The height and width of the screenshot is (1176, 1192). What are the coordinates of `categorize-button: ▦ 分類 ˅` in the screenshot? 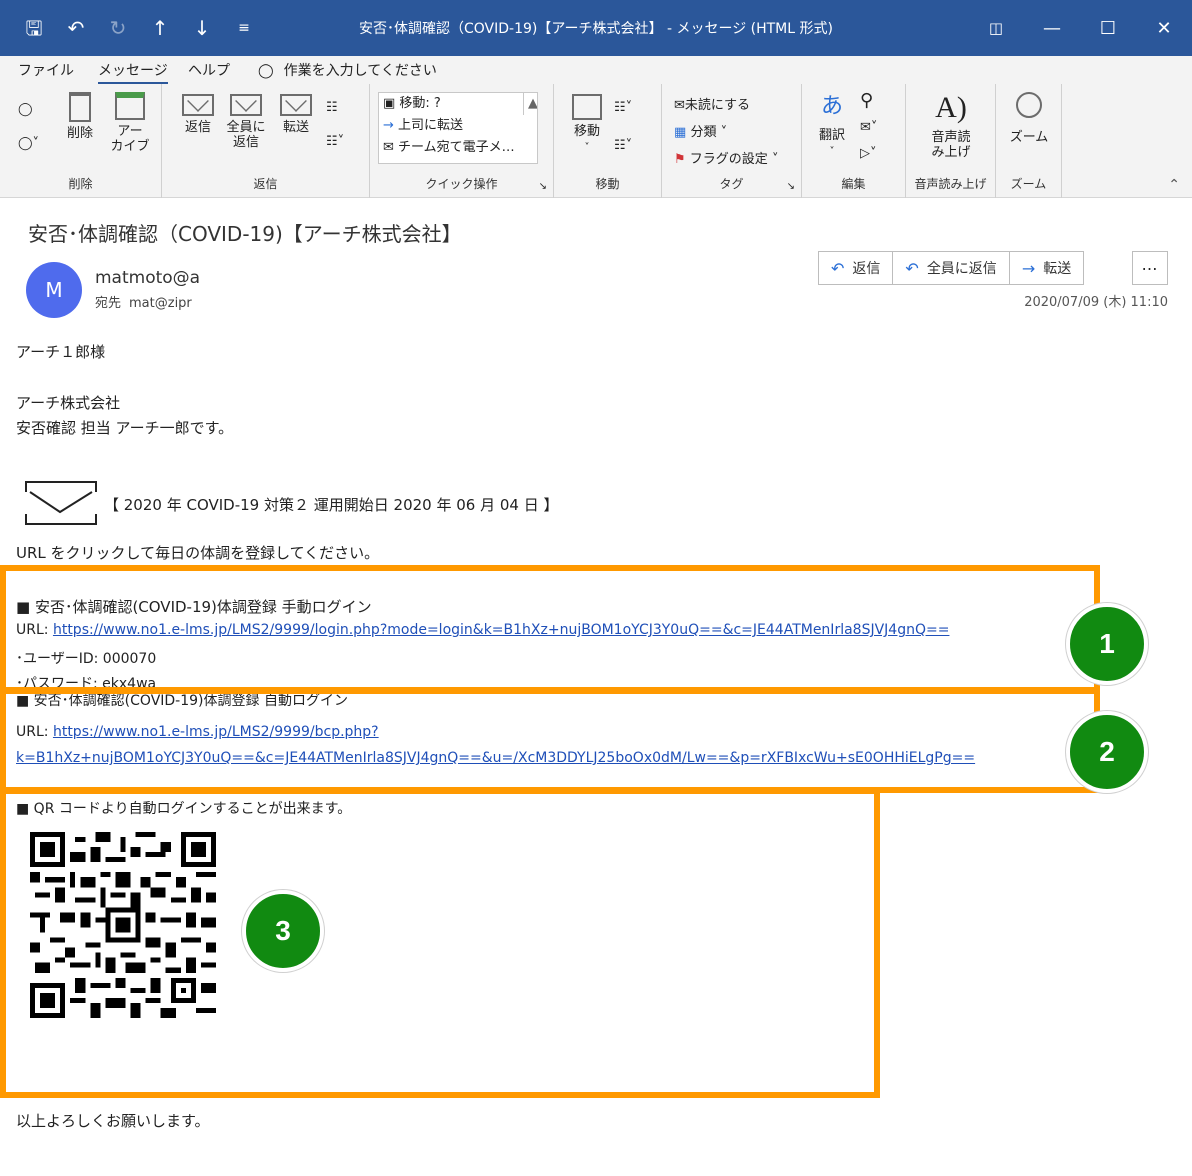 It's located at (700, 130).